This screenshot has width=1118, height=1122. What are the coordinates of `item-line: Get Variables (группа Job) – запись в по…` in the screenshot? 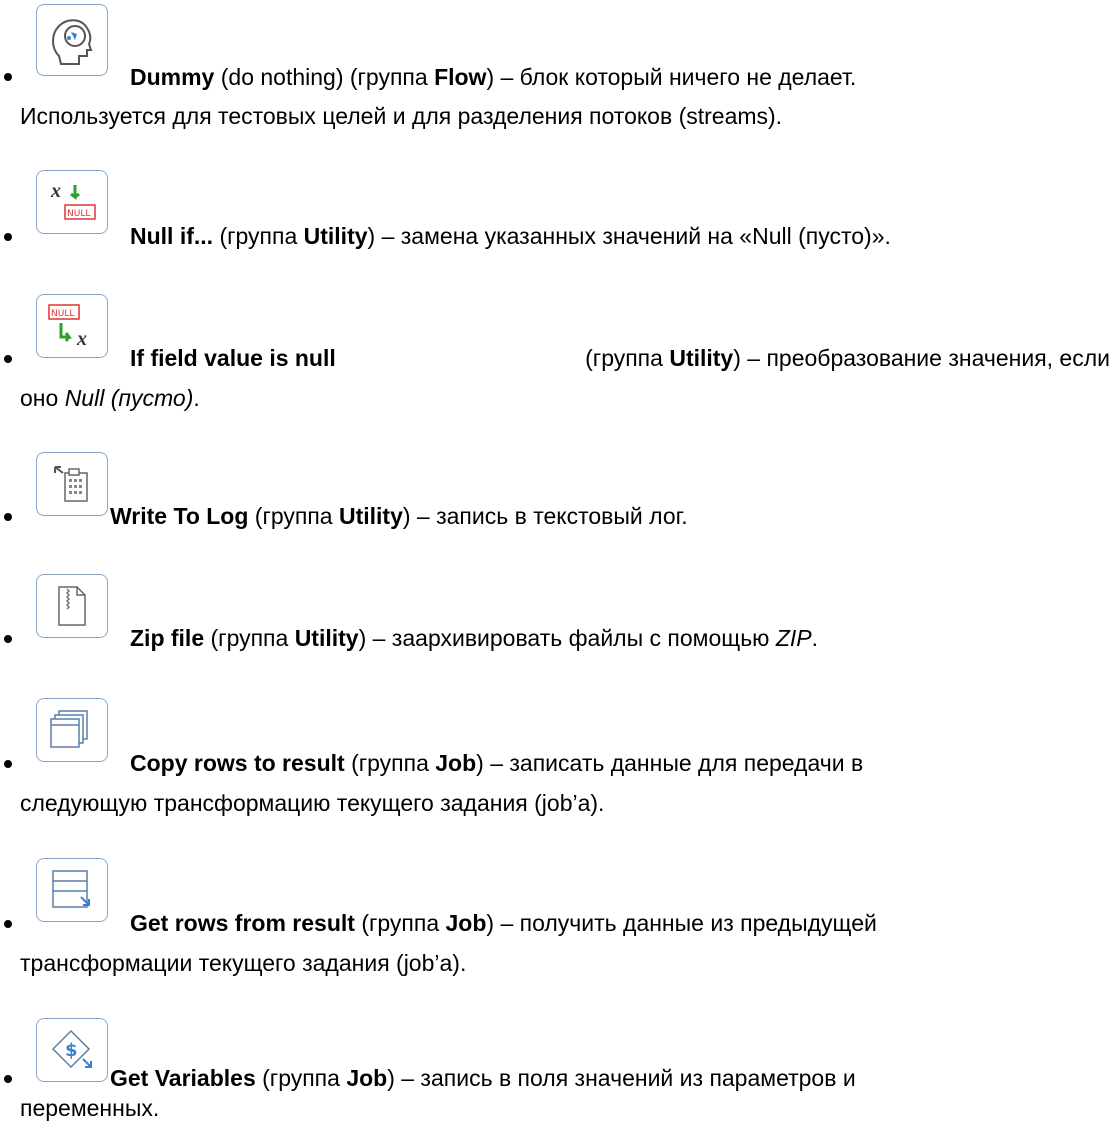 It's located at (483, 1078).